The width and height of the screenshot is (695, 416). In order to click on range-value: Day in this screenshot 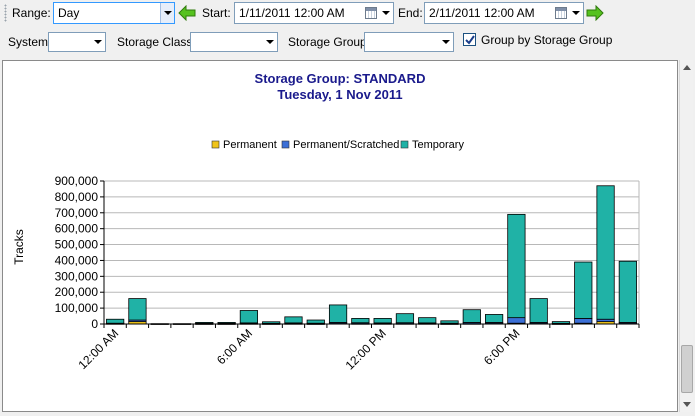, I will do `click(69, 13)`.